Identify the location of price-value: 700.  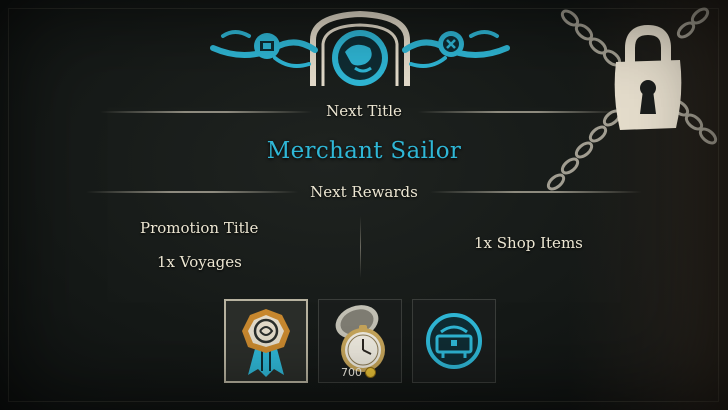
(351, 372).